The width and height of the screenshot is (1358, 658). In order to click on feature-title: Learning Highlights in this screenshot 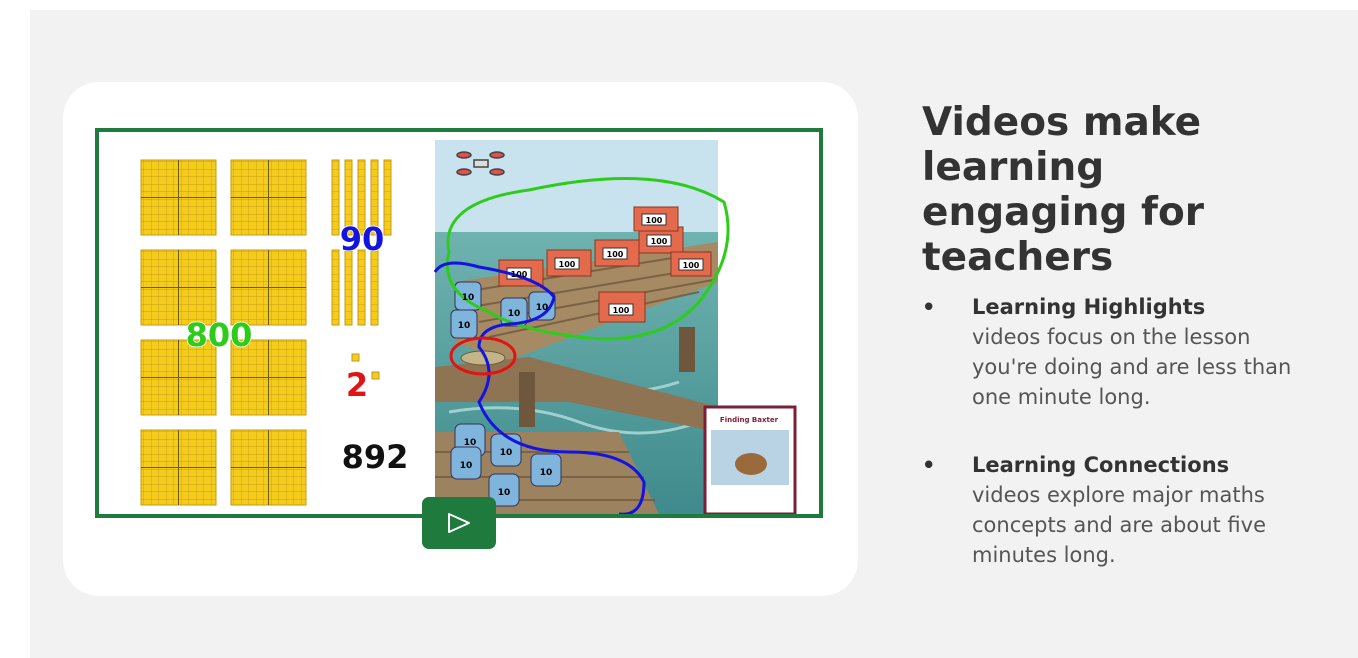, I will do `click(1089, 307)`.